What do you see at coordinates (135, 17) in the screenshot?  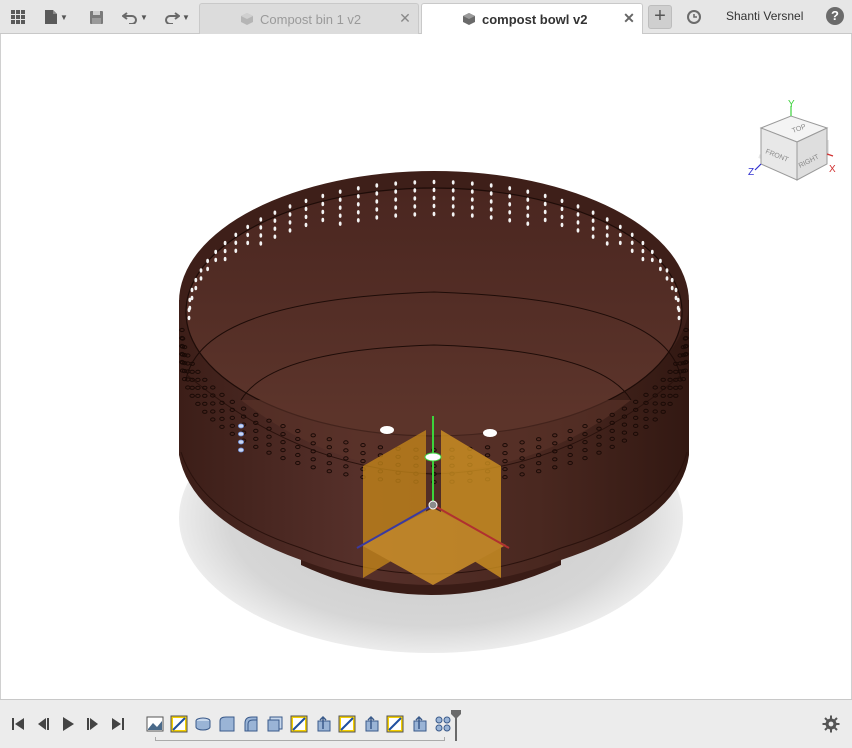 I see `undo-button: ▼` at bounding box center [135, 17].